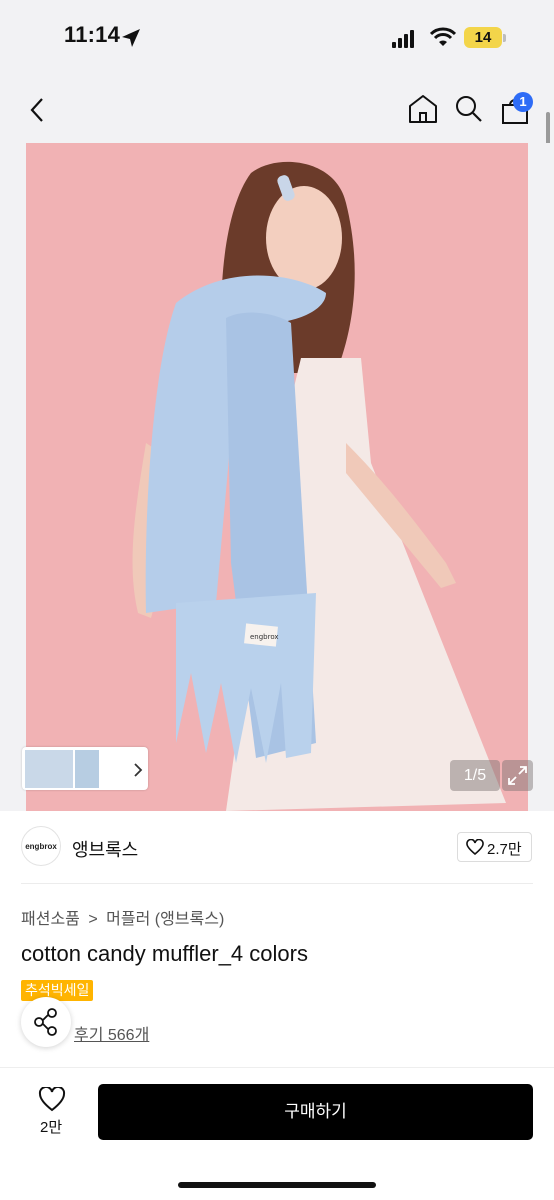  What do you see at coordinates (277, 1185) in the screenshot?
I see `home-indicator` at bounding box center [277, 1185].